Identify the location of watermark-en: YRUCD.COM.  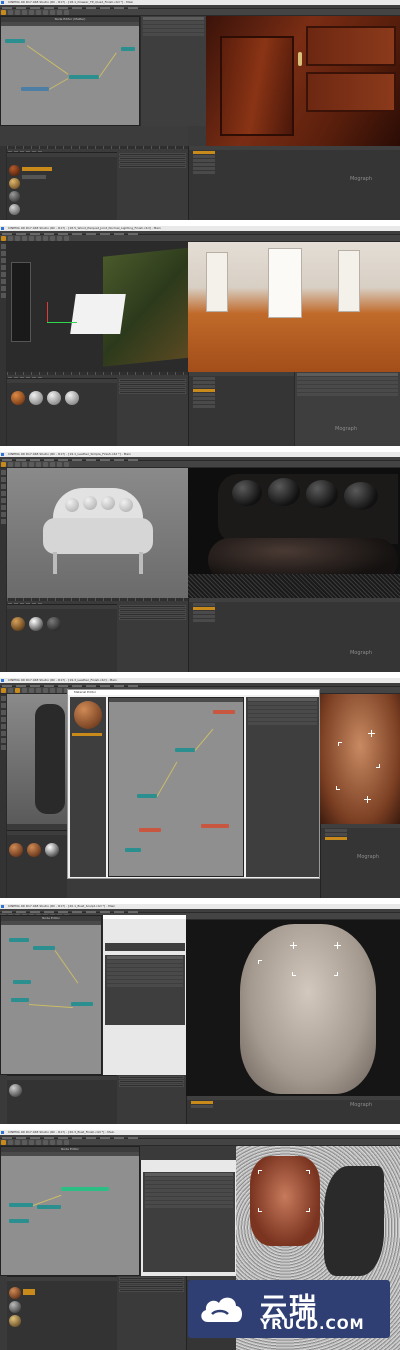
(312, 1325).